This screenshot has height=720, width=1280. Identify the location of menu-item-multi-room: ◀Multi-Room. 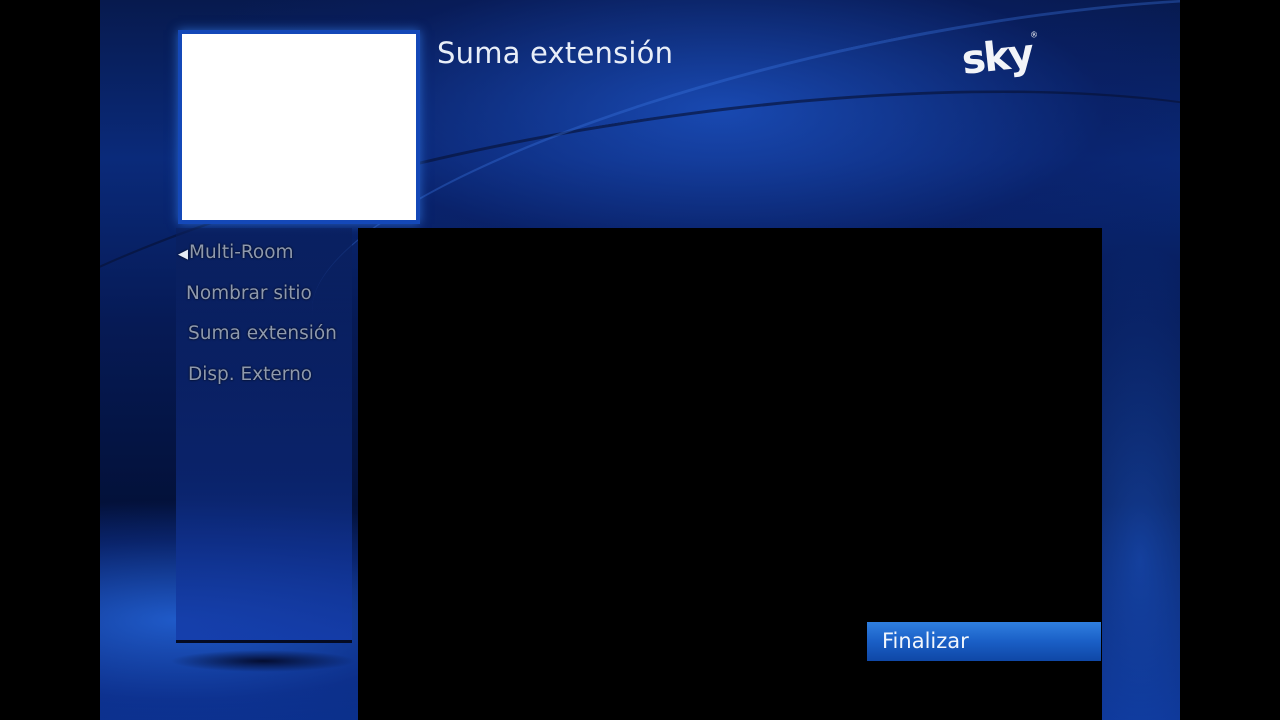
(236, 252).